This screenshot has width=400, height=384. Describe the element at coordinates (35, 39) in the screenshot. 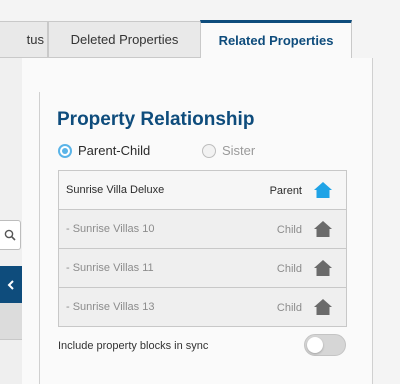

I see `tab-label: tus` at that location.